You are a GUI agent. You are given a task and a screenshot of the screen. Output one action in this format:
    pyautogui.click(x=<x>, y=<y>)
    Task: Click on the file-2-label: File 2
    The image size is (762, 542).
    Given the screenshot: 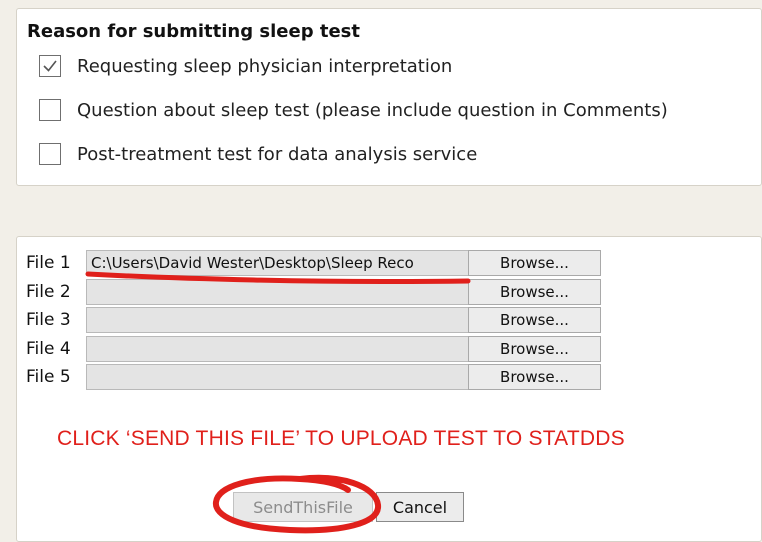 What is the action you would take?
    pyautogui.click(x=48, y=292)
    